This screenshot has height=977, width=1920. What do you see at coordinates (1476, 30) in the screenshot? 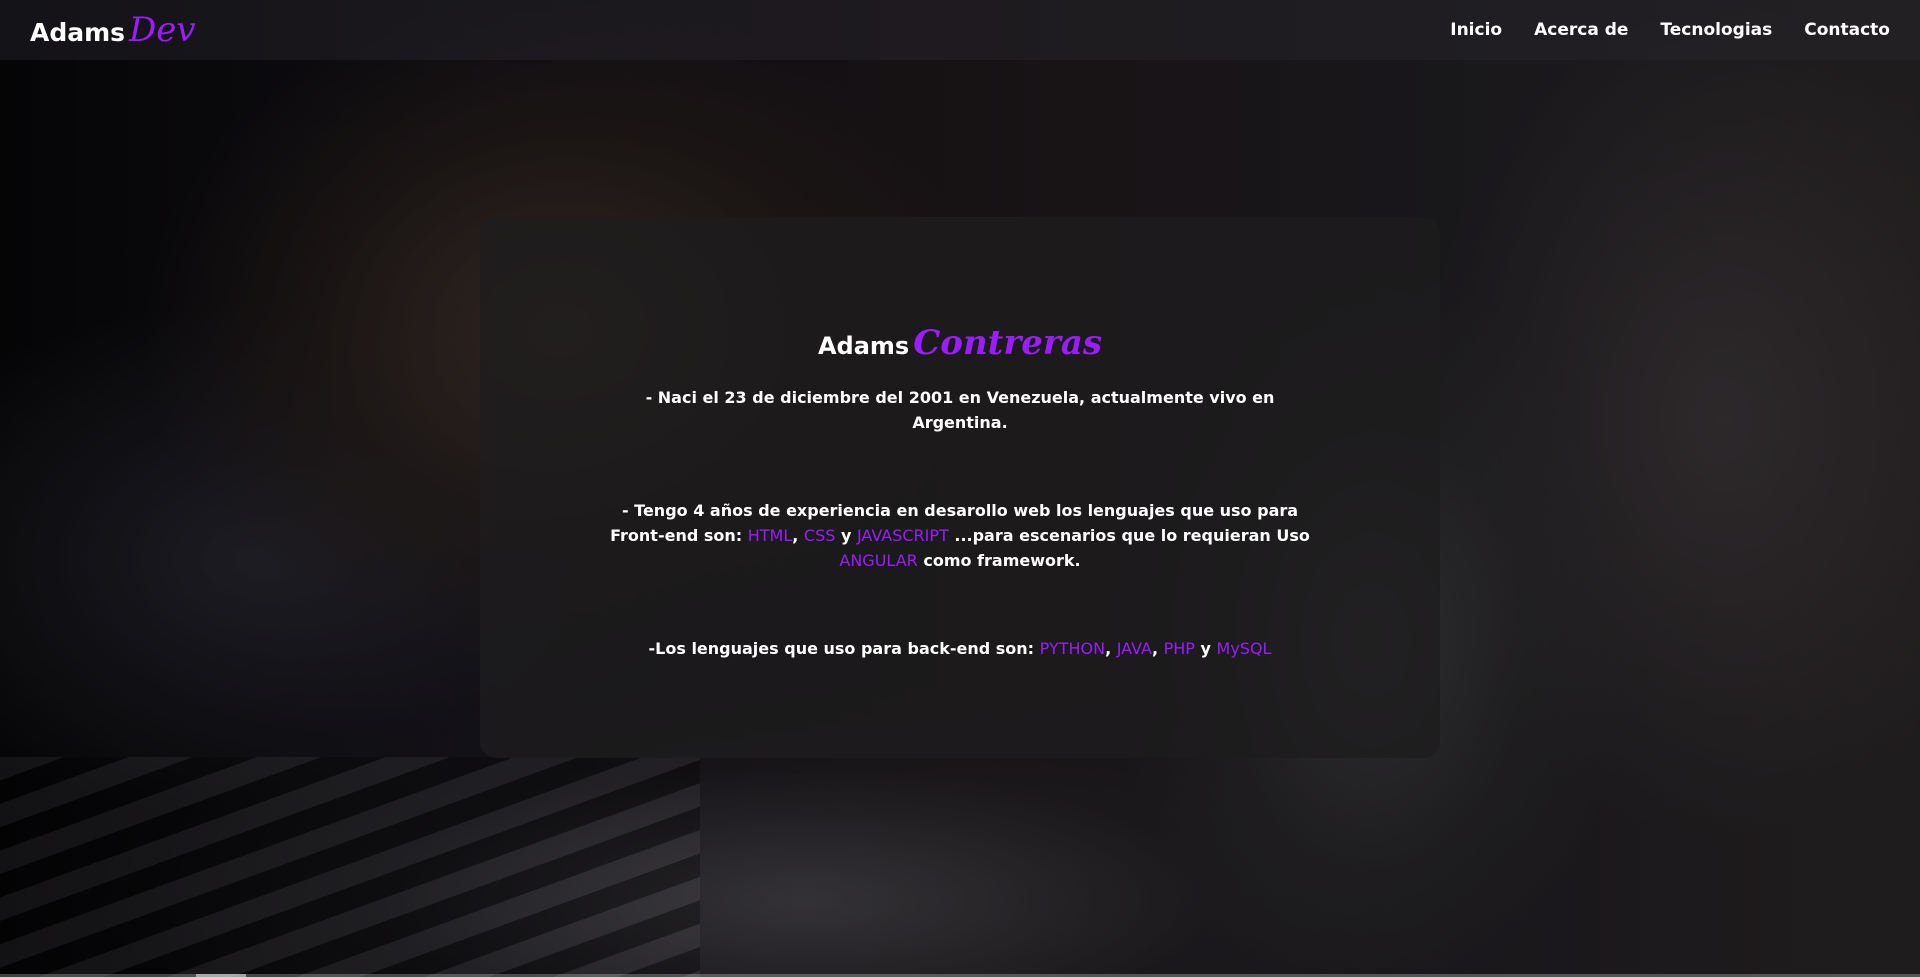
I see `nav-link-inicio: Inicio` at bounding box center [1476, 30].